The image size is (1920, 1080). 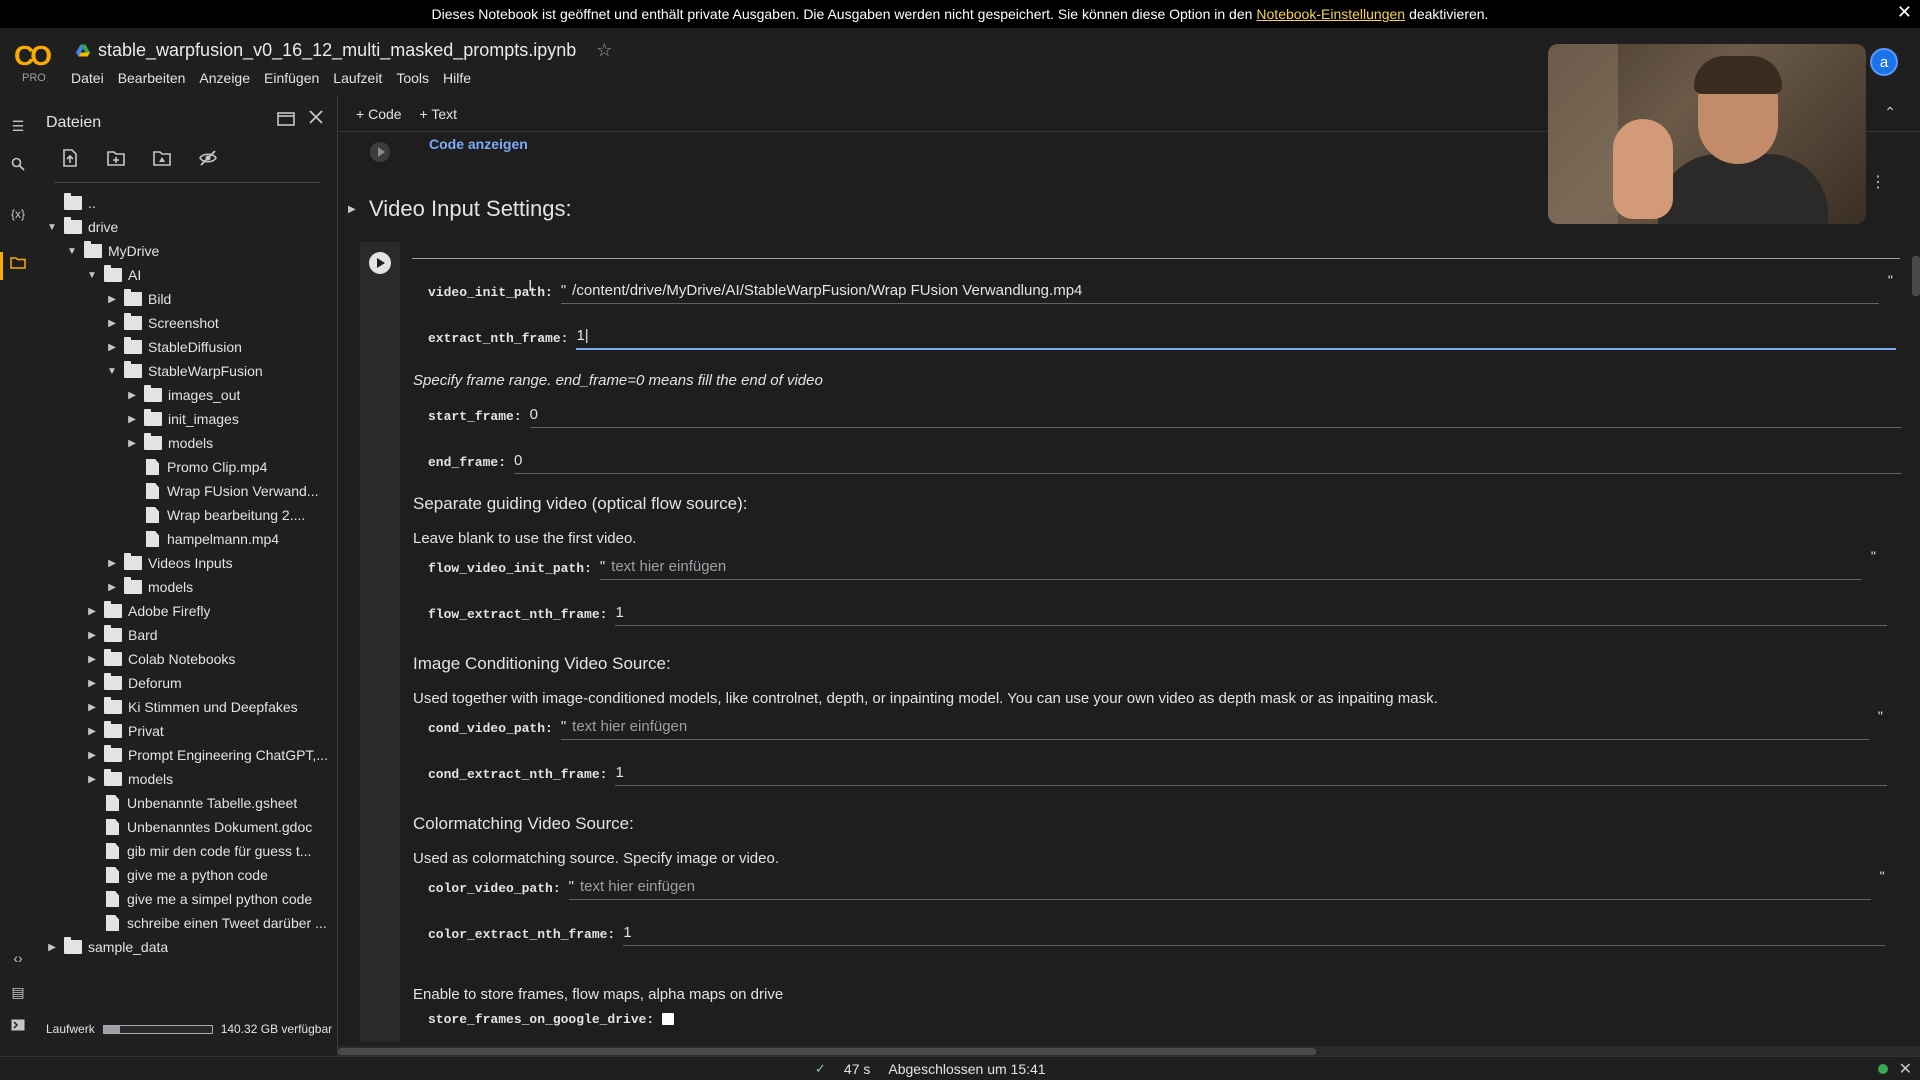 What do you see at coordinates (1905, 1069) in the screenshot?
I see `status-close-icon: ✕` at bounding box center [1905, 1069].